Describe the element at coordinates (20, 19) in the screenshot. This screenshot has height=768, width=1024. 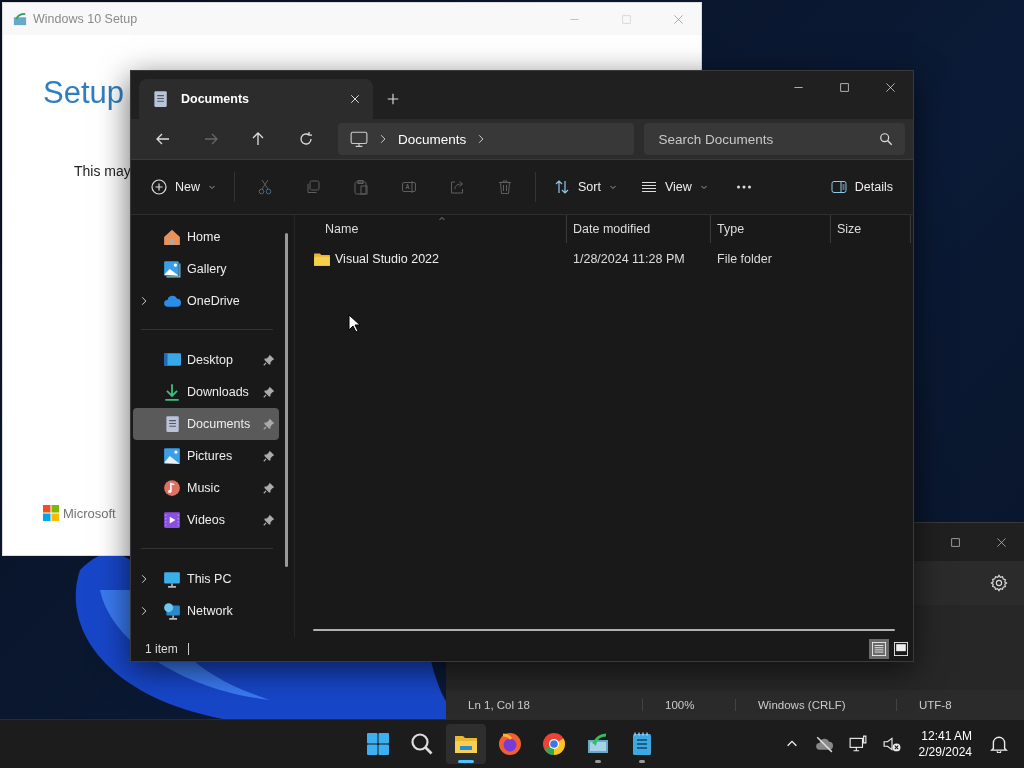
I see `installer-icon` at that location.